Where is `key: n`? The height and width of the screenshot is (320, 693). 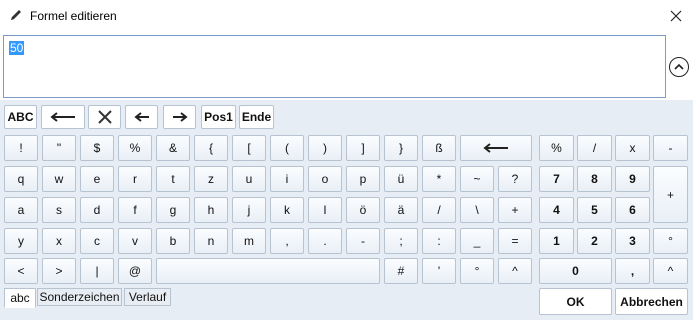 key: n is located at coordinates (211, 241).